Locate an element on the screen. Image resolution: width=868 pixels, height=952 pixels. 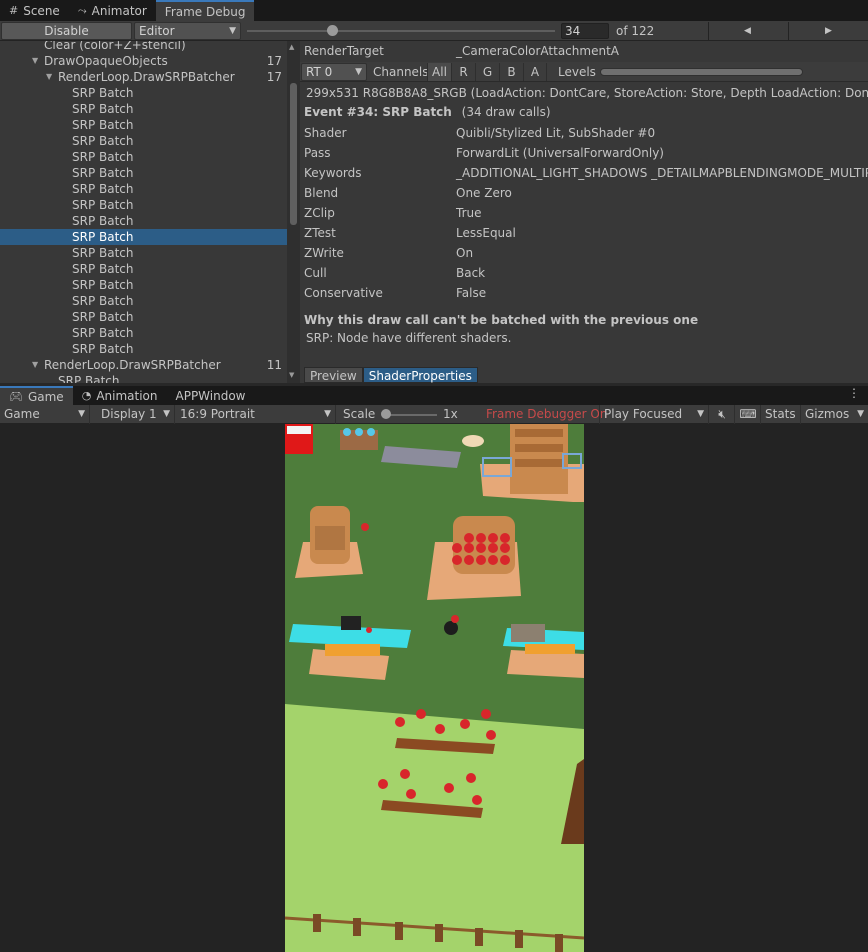
tab-label: Animator is located at coordinates (119, 10).